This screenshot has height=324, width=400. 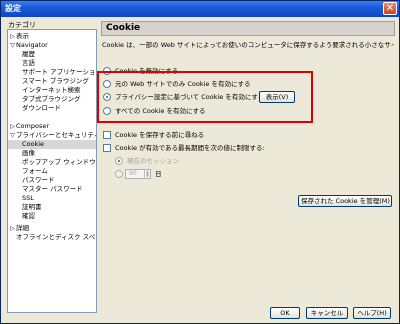 I want to click on sidebar-item-12: 画像, so click(x=52, y=153).